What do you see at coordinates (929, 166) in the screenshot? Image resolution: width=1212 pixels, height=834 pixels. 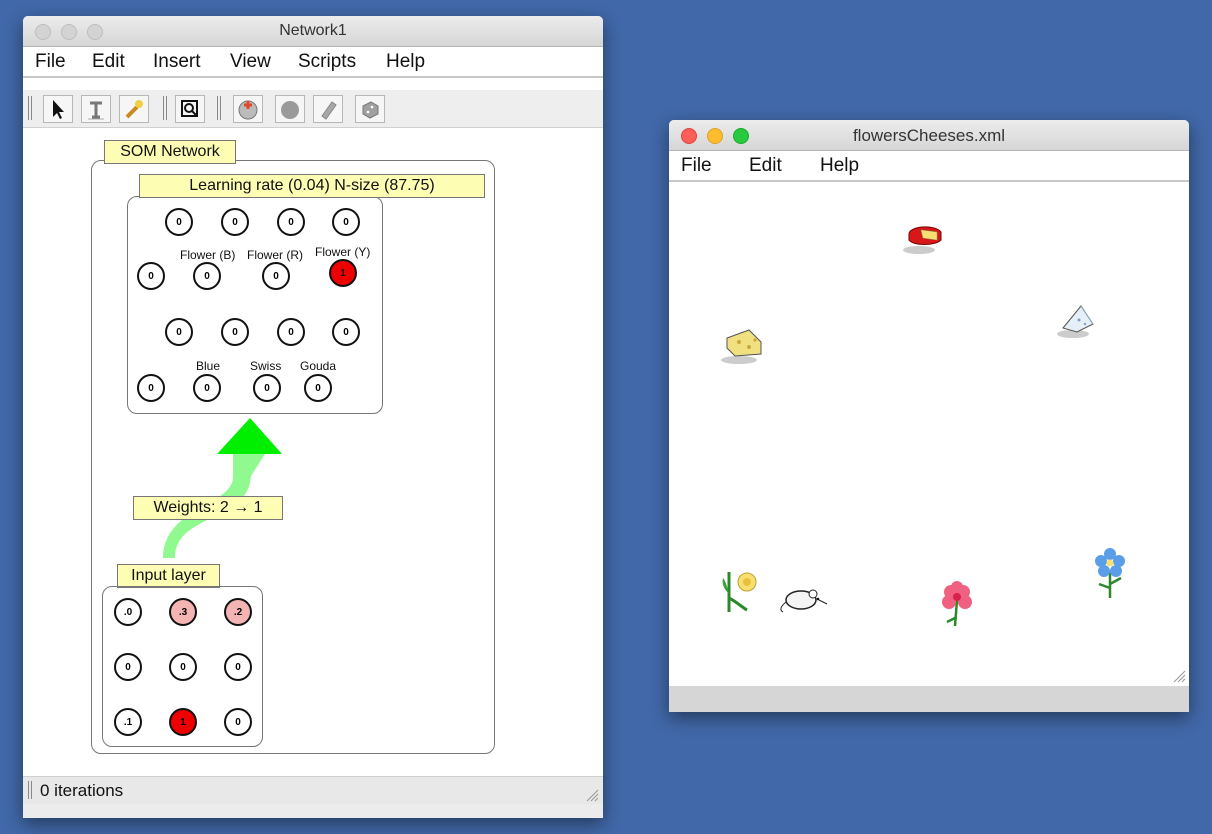 I see `menubar: File Edit Help` at bounding box center [929, 166].